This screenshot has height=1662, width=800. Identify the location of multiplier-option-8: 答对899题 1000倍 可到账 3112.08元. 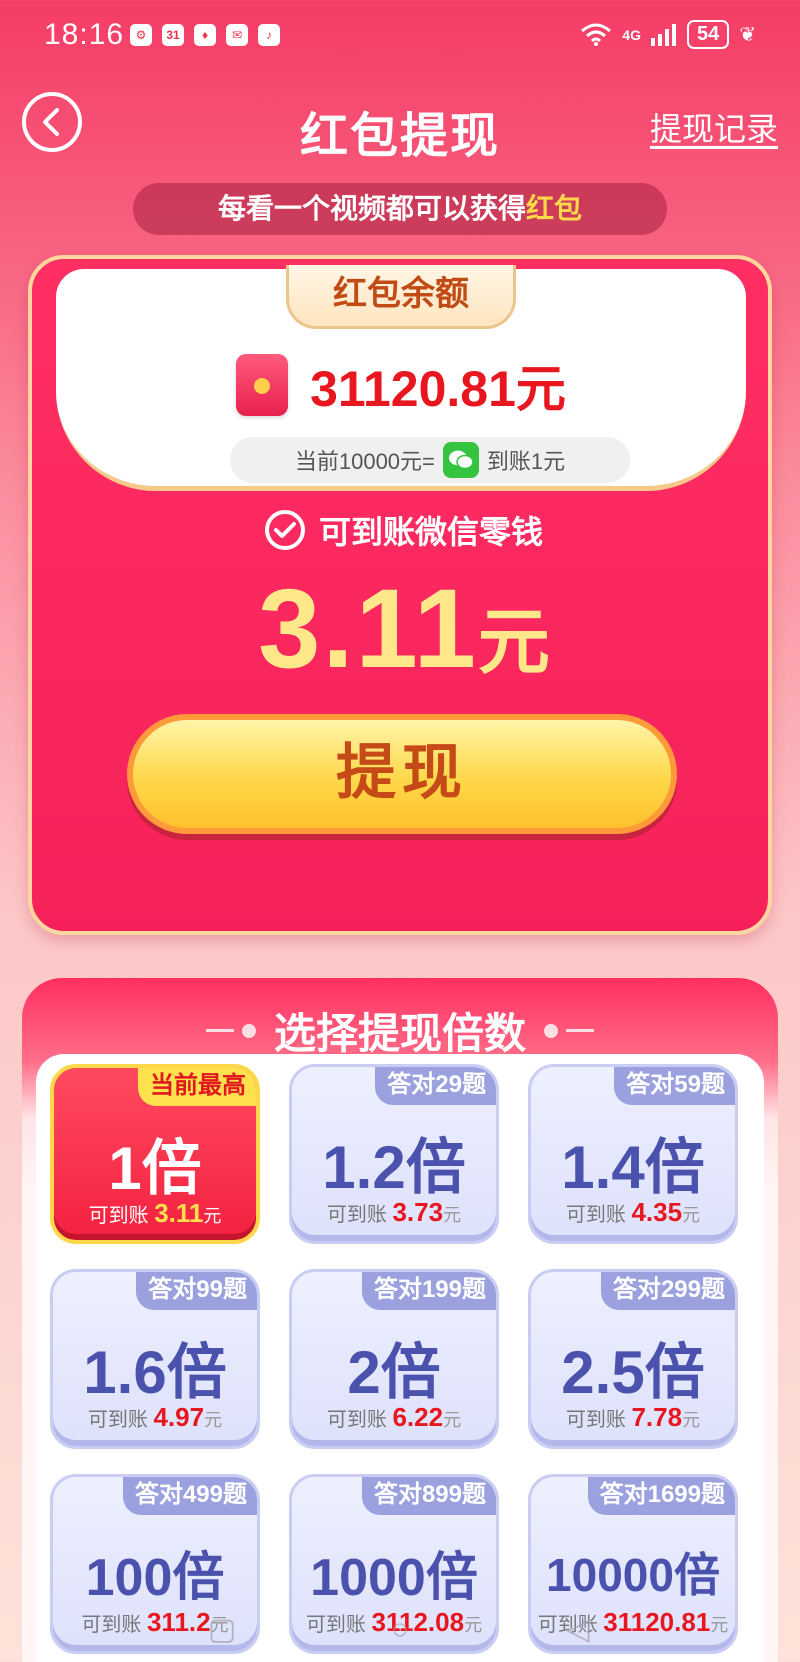
(394, 1564).